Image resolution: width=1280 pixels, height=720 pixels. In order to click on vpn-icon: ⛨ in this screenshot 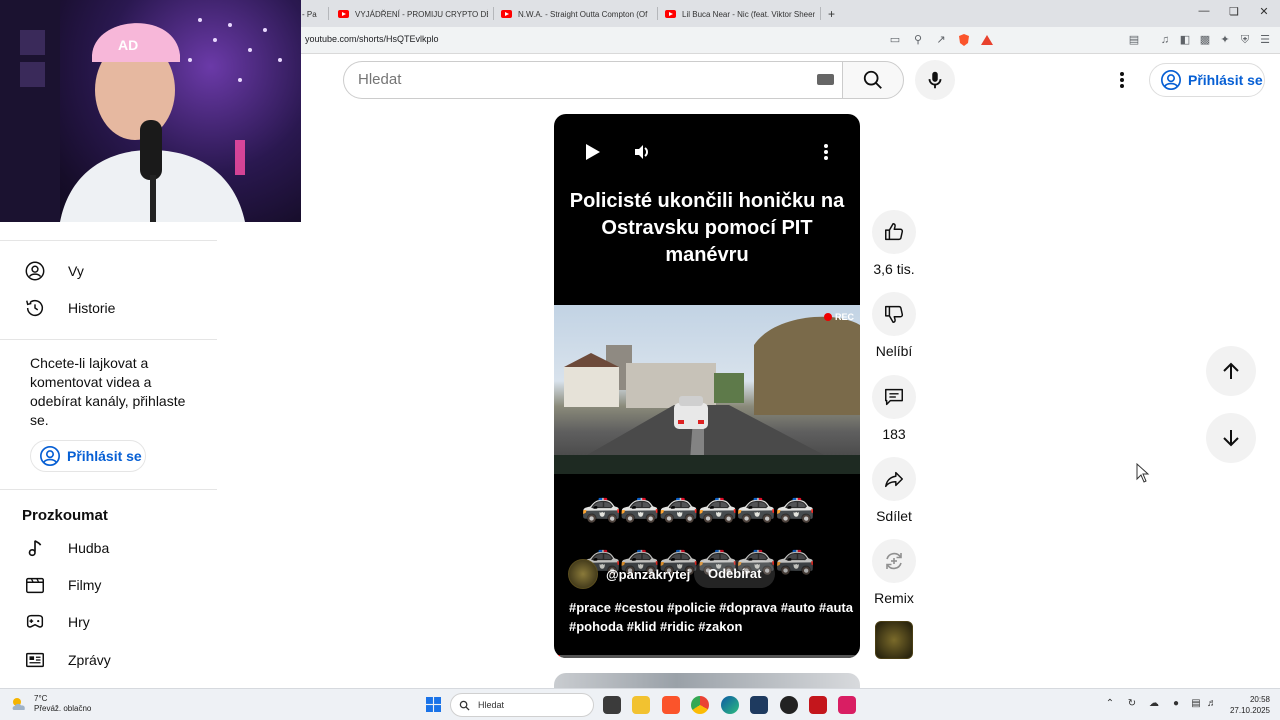, I will do `click(1245, 40)`.